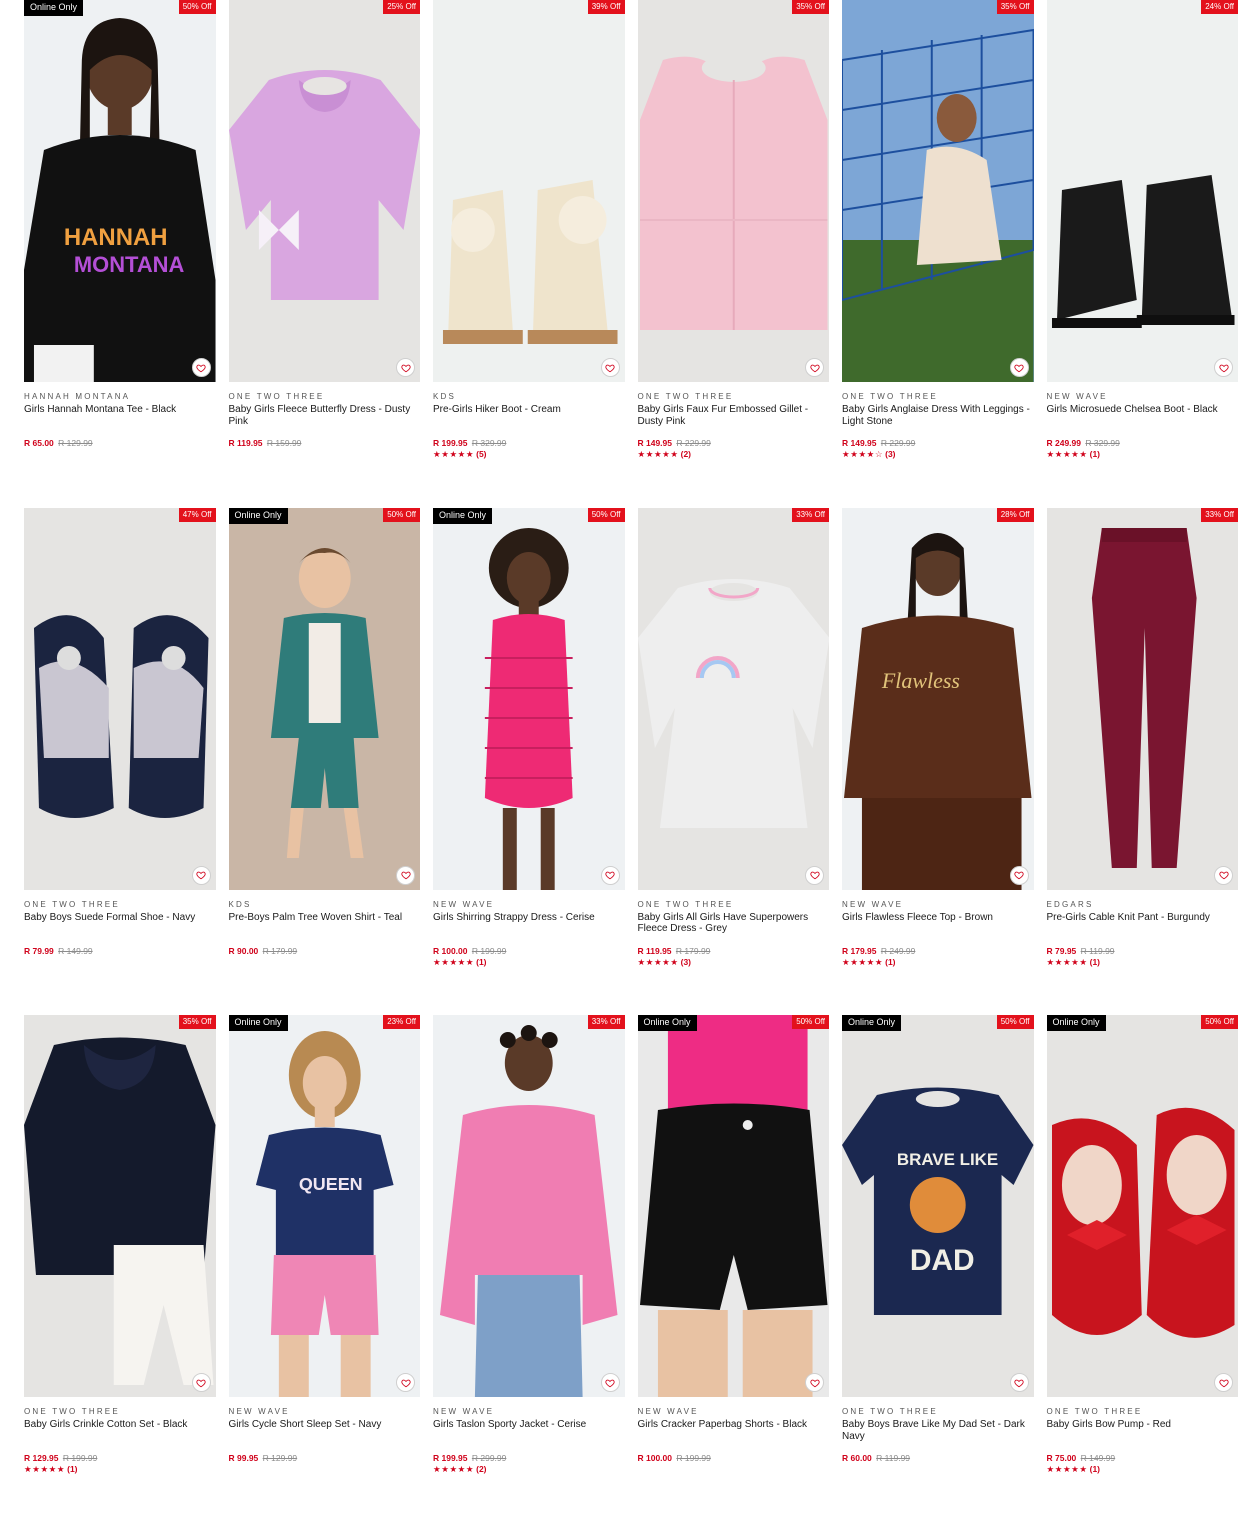 Image resolution: width=1250 pixels, height=1514 pixels. Describe the element at coordinates (72, 1411) in the screenshot. I see `product-brand: ONE TWO THREE` at that location.